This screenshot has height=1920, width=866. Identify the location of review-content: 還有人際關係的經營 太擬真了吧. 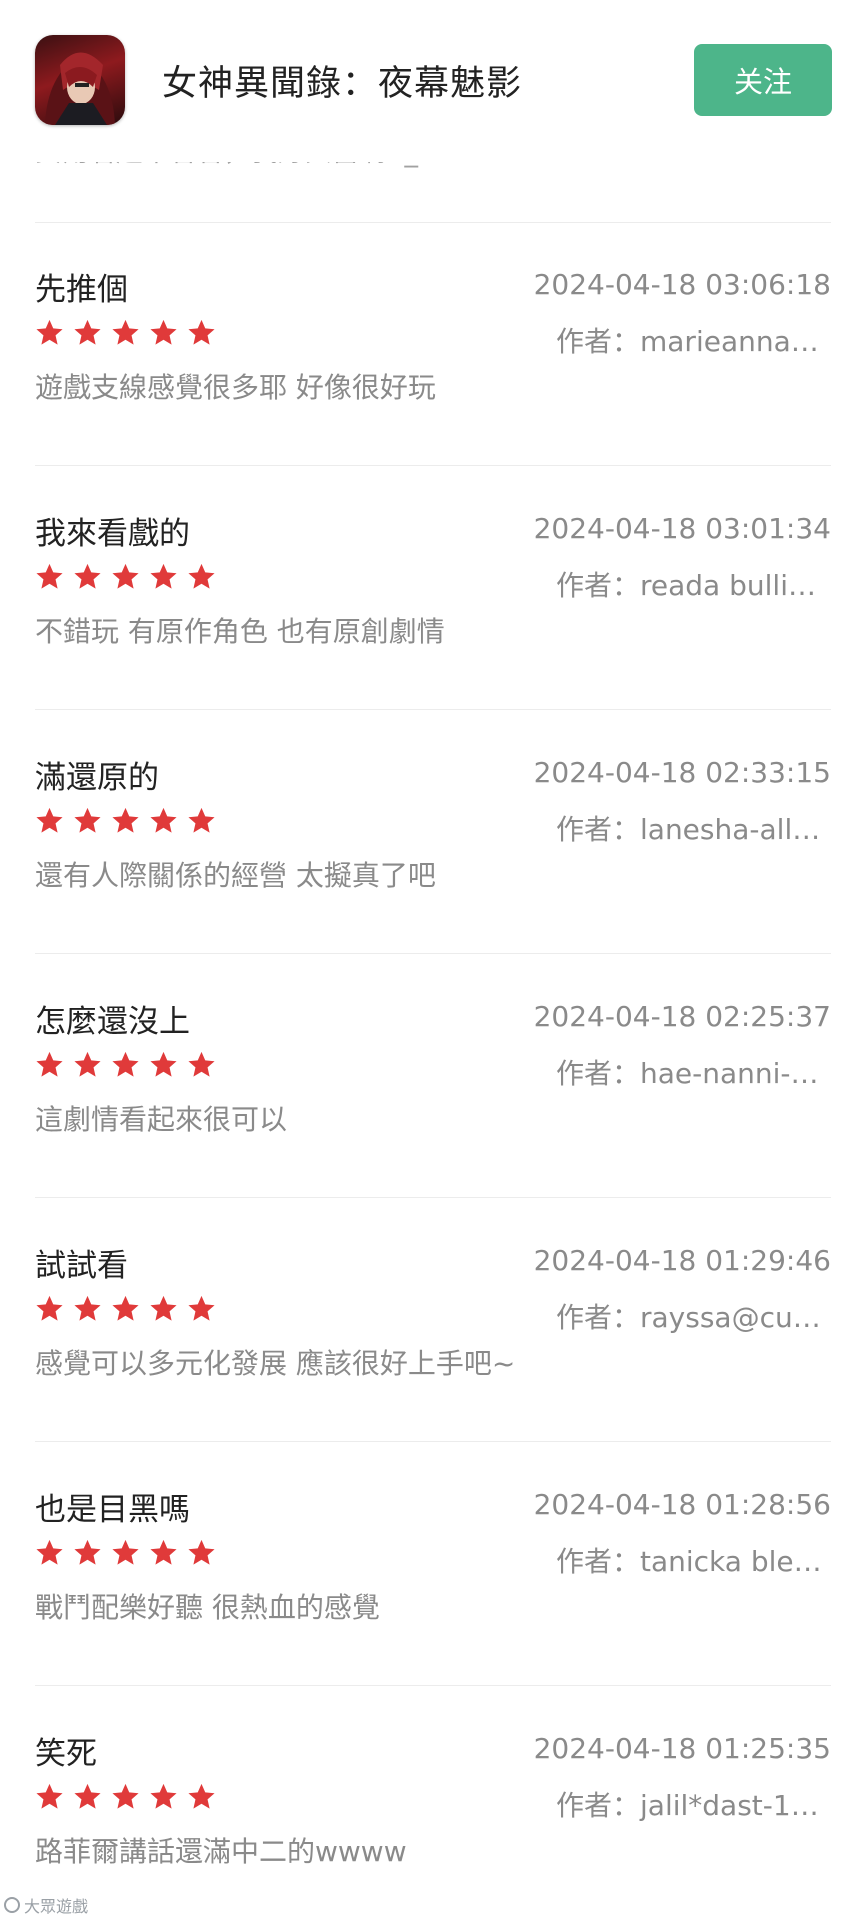
(235, 875).